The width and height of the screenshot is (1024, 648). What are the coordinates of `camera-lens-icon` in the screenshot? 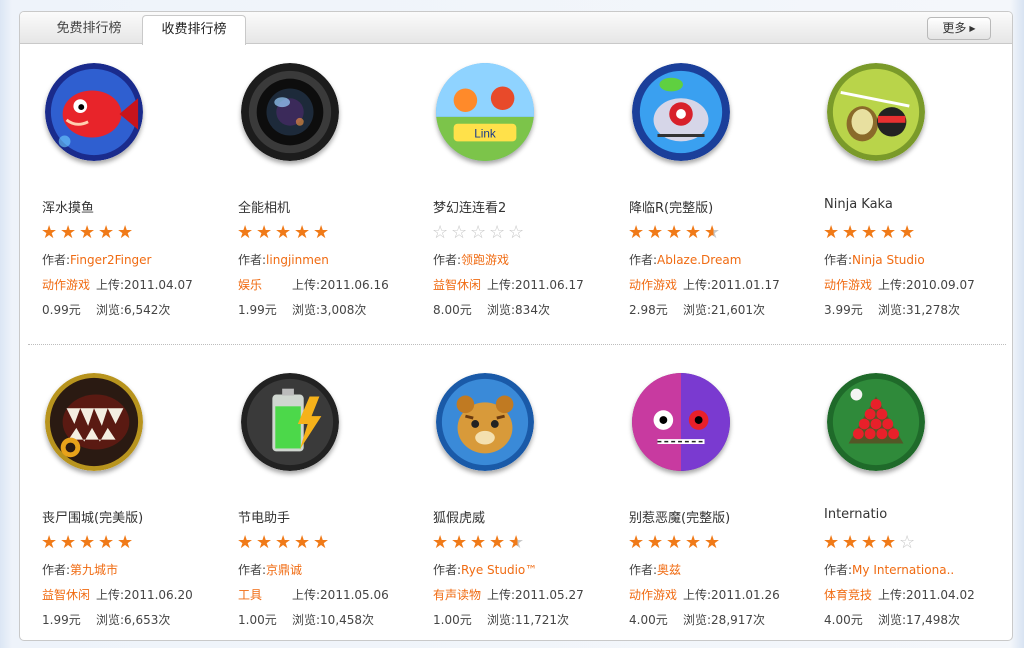 It's located at (290, 112).